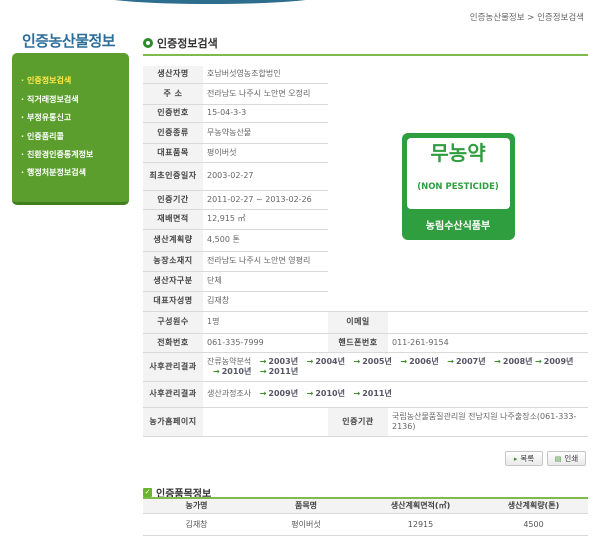 This screenshot has height=556, width=614. I want to click on label-first-date: 최초인증일자, so click(173, 176).